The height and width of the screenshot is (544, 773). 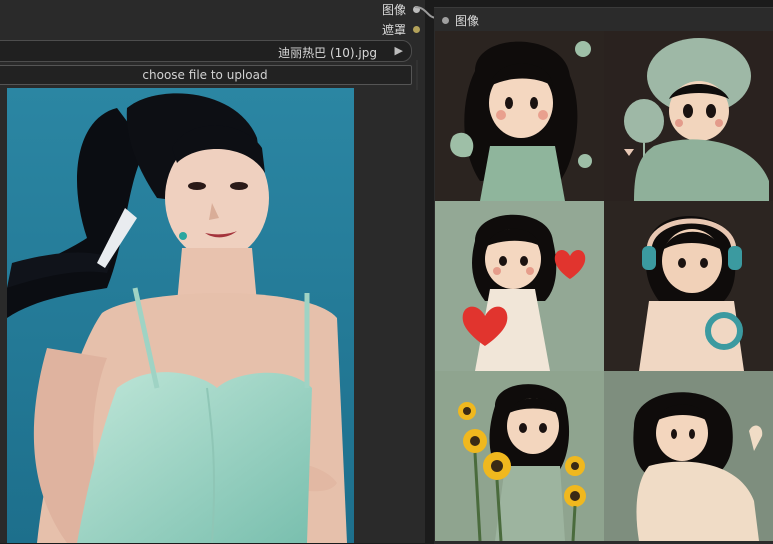 I want to click on image-file-value: 迪丽热巴 (10).jpg, so click(x=327, y=53).